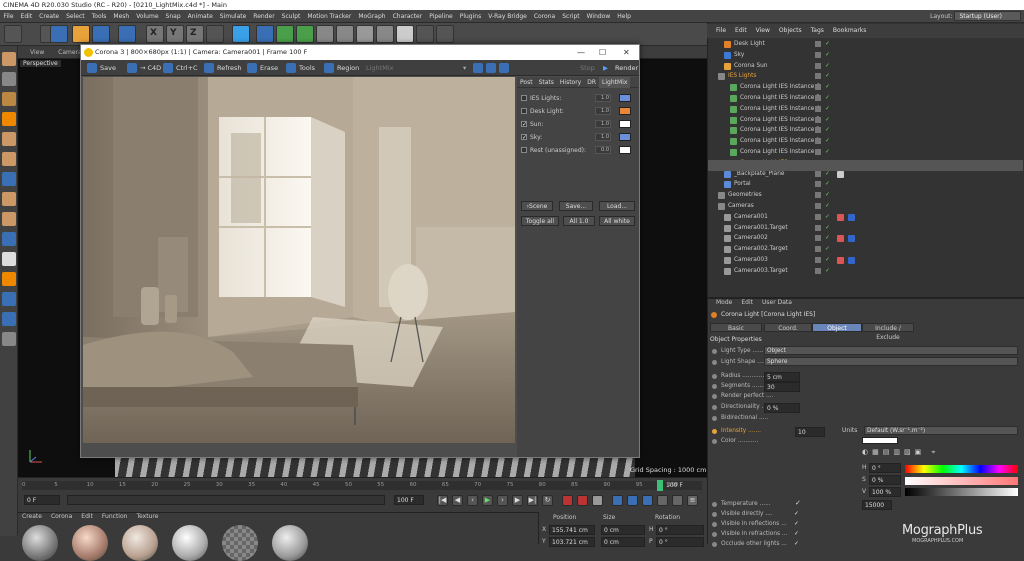 This screenshot has height=561, width=1024. I want to click on coord-pos-x: 155.741 cm, so click(572, 530).